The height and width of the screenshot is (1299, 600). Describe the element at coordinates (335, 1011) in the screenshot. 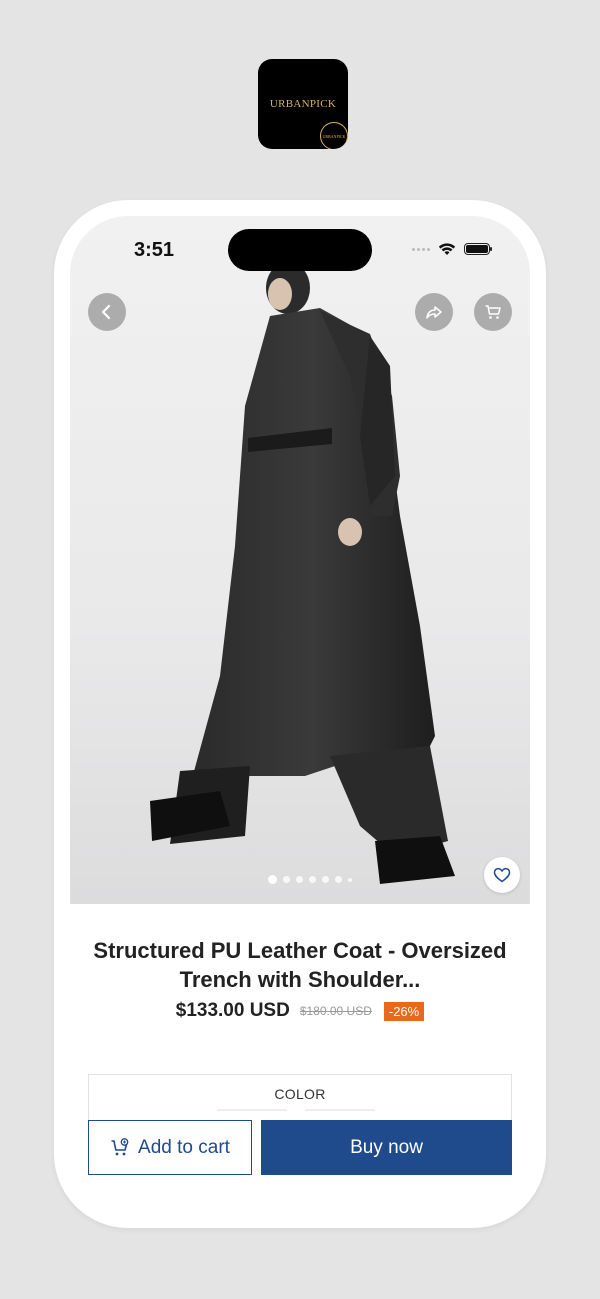

I see `original-price: $180.00 USD` at that location.